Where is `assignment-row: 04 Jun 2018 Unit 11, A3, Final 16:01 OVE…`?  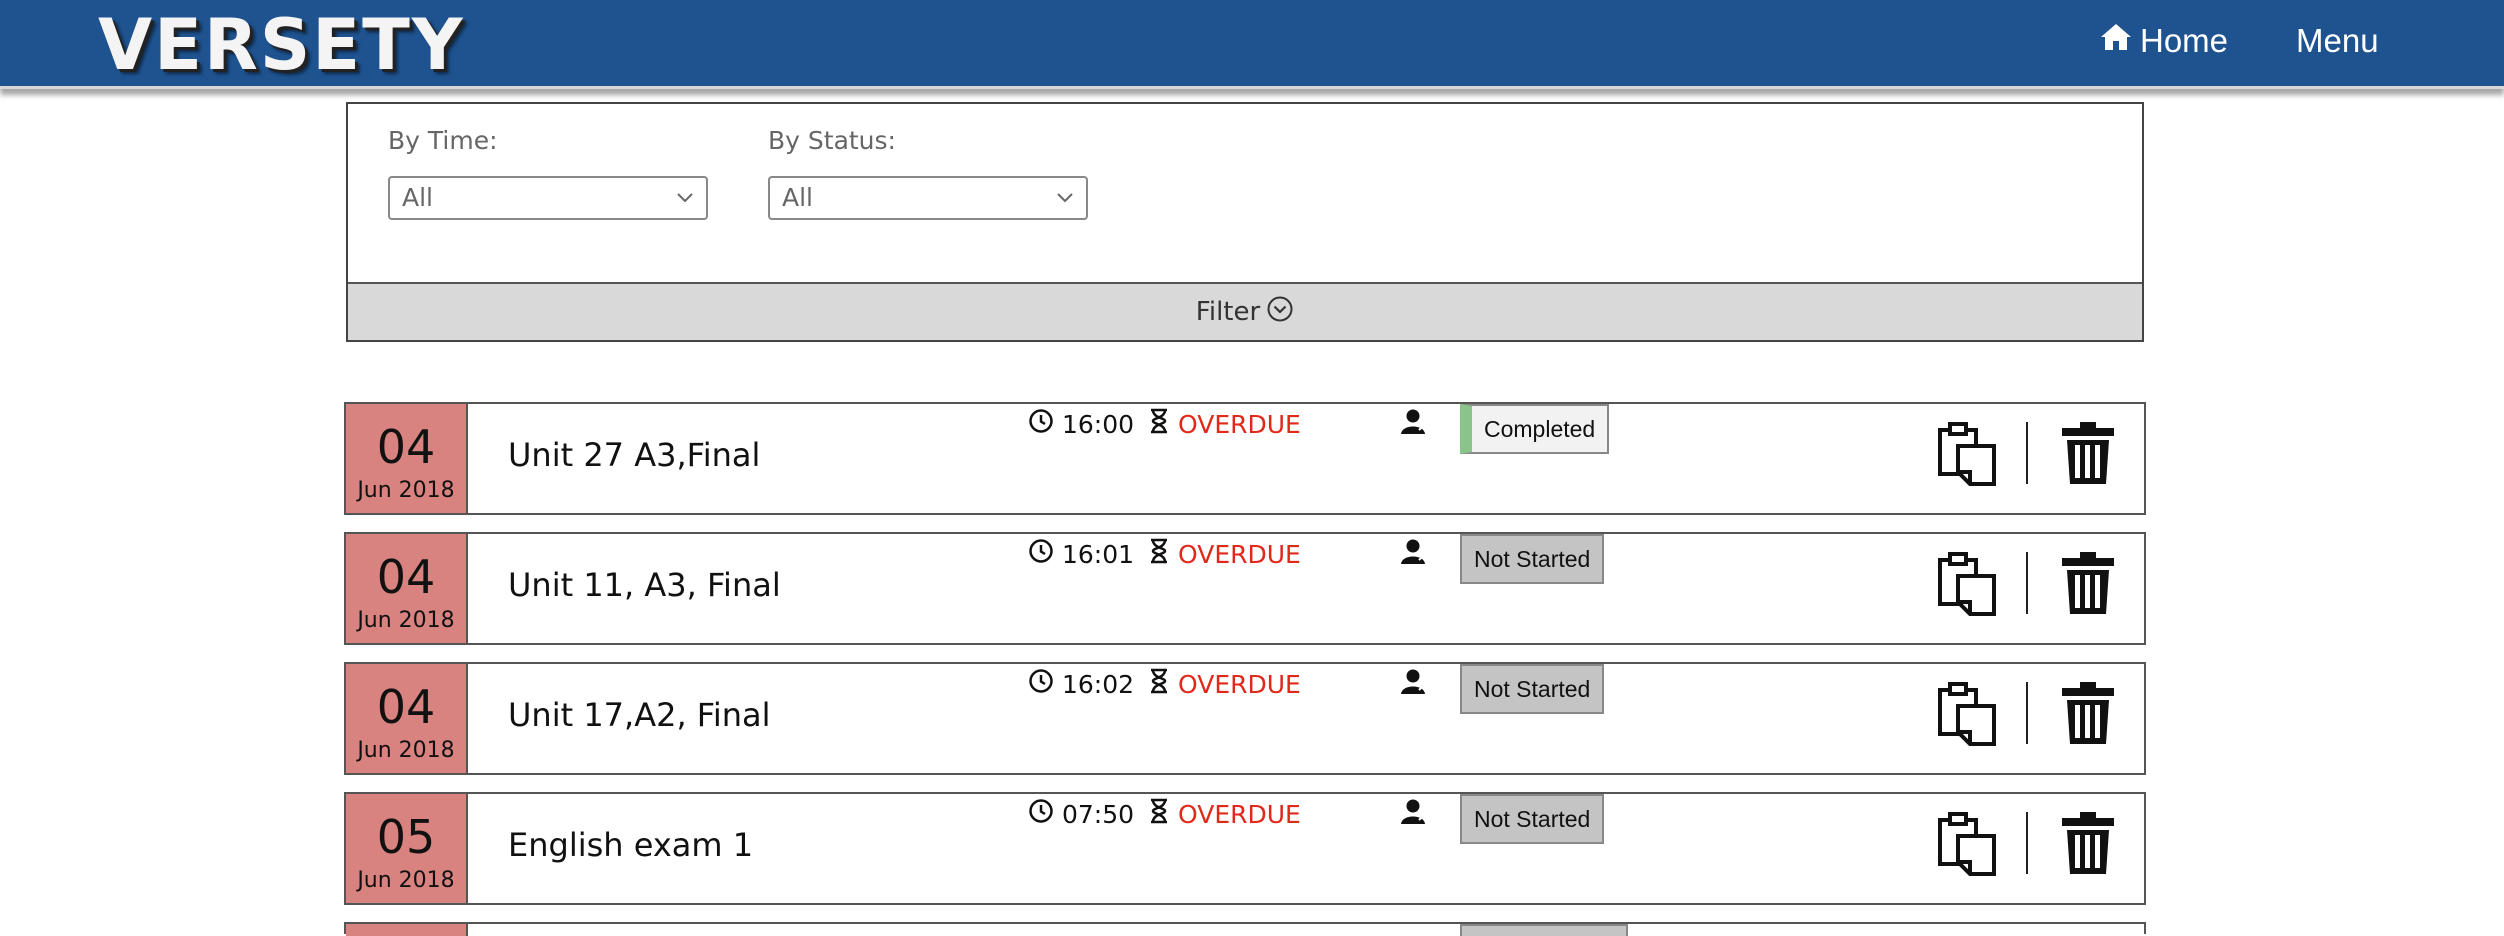
assignment-row: 04 Jun 2018 Unit 11, A3, Final 16:01 OVE… is located at coordinates (1245, 588).